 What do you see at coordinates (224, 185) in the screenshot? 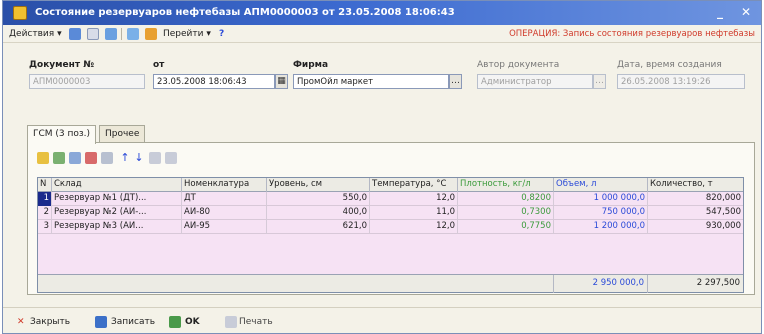
I see `column-header: Номенклатура` at bounding box center [224, 185].